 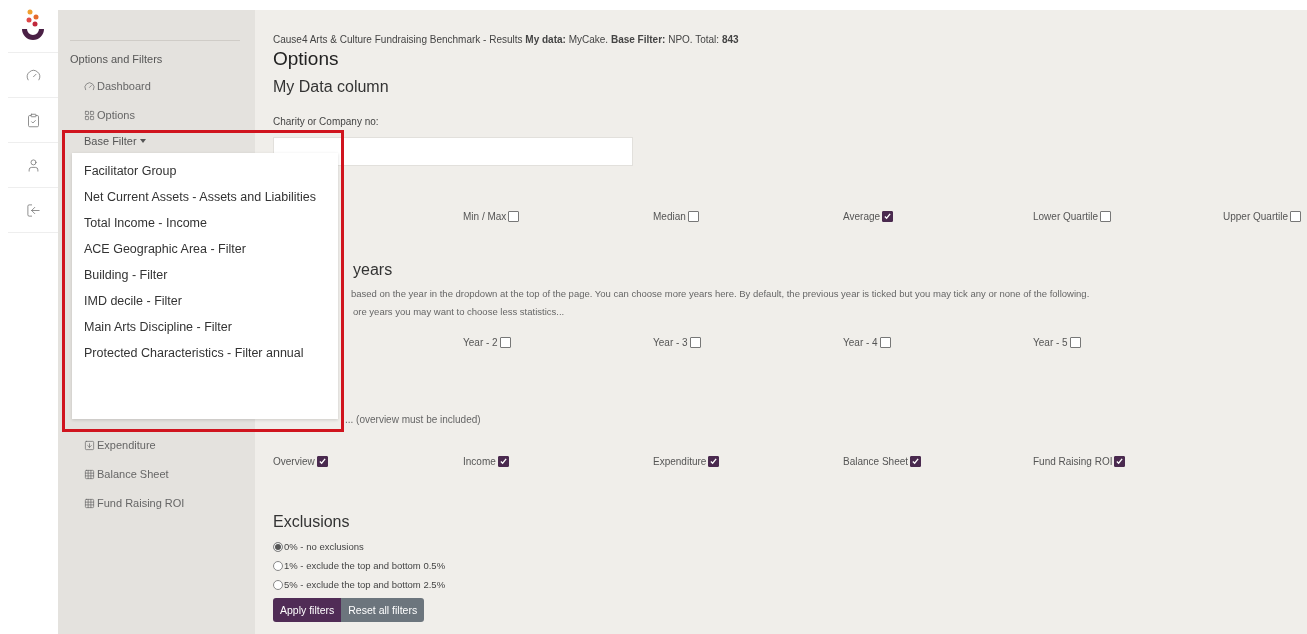 What do you see at coordinates (33, 210) in the screenshot?
I see `exit-icon` at bounding box center [33, 210].